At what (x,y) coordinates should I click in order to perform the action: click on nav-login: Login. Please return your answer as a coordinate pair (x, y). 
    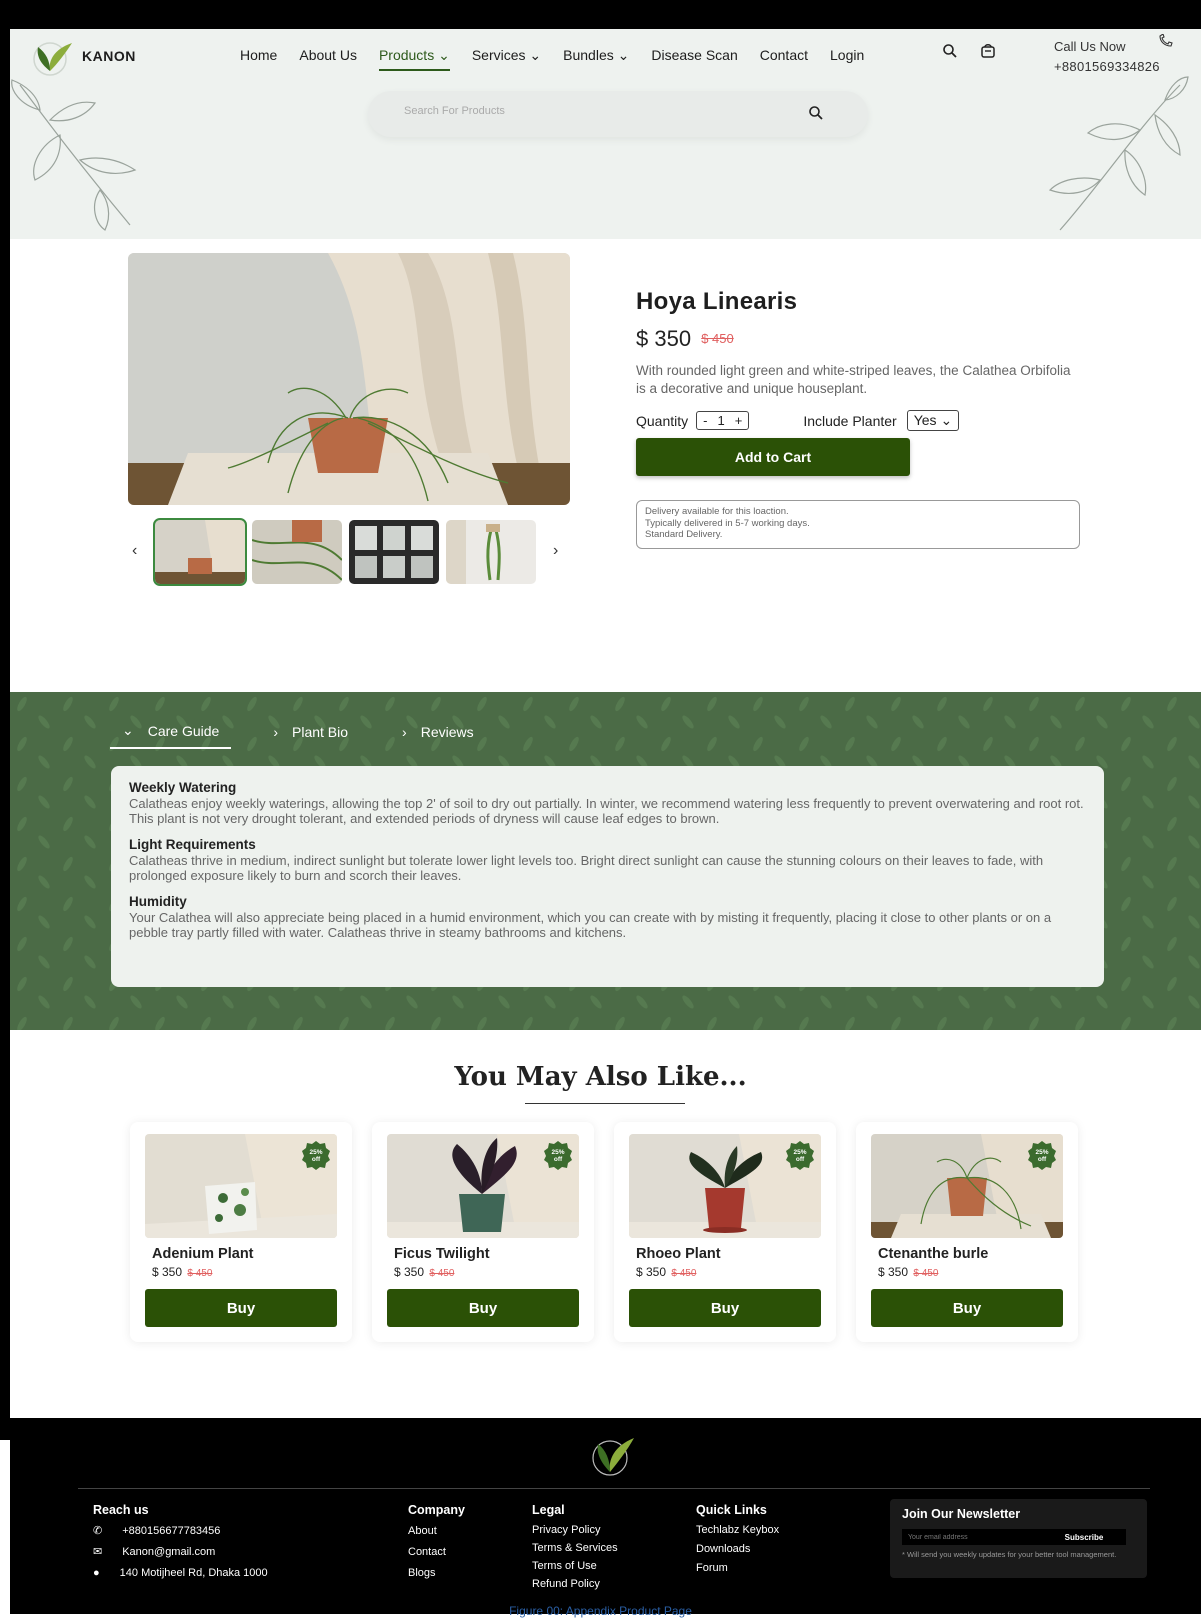
    Looking at the image, I should click on (847, 59).